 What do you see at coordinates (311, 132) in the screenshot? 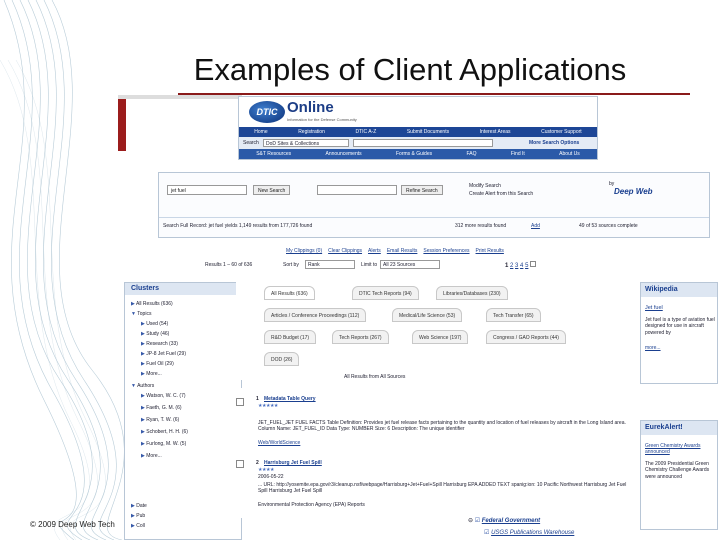
I see `nav-registration: Registration` at bounding box center [311, 132].